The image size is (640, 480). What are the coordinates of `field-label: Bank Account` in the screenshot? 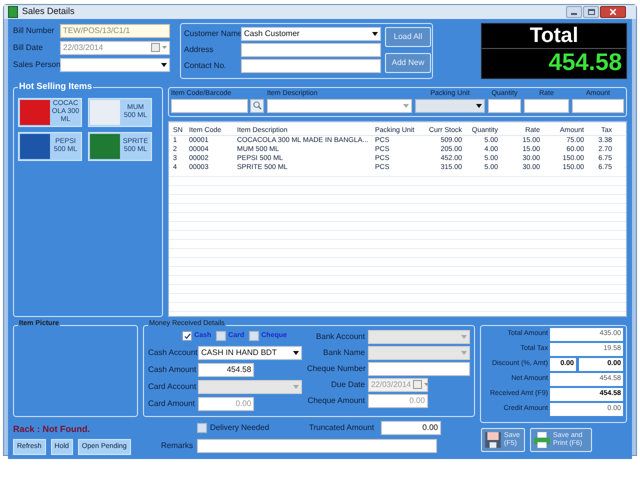 It's located at (340, 336).